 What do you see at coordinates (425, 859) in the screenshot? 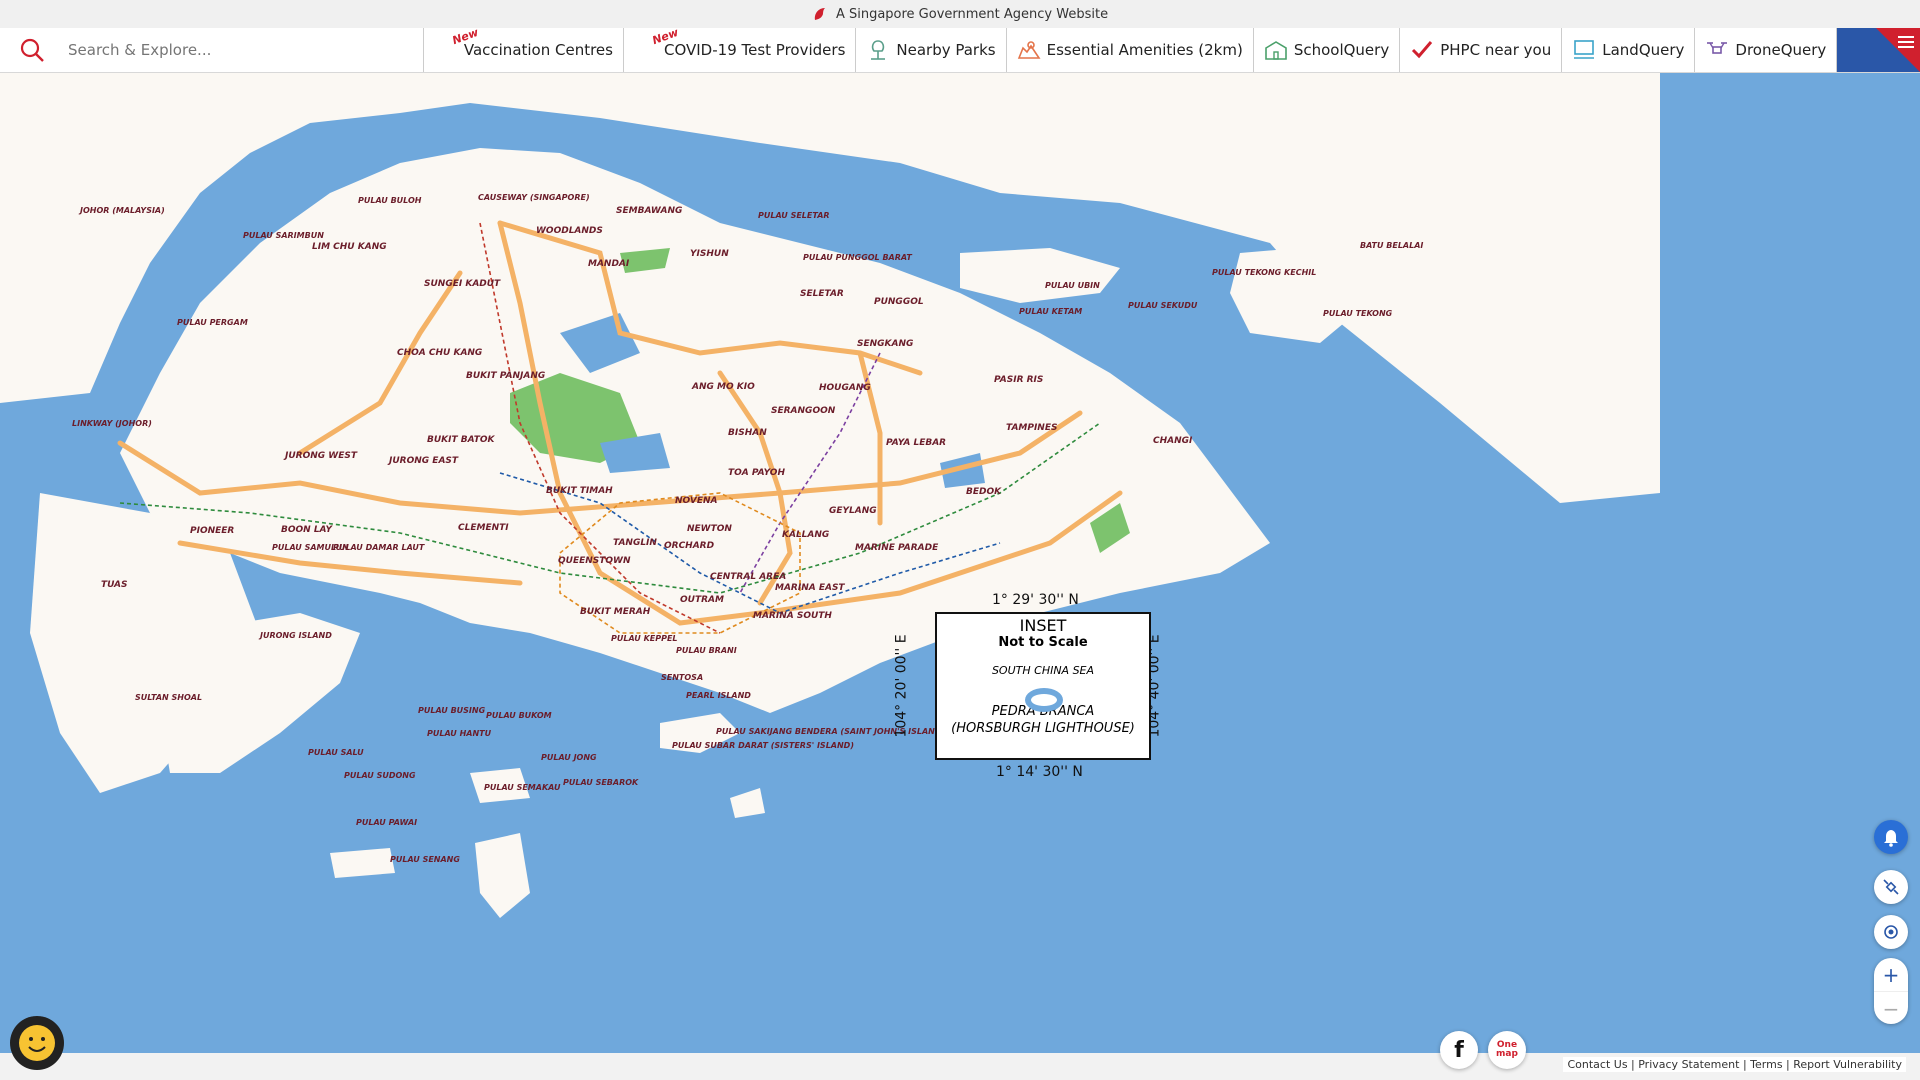
I see `place-label: PULAU SENANG` at bounding box center [425, 859].